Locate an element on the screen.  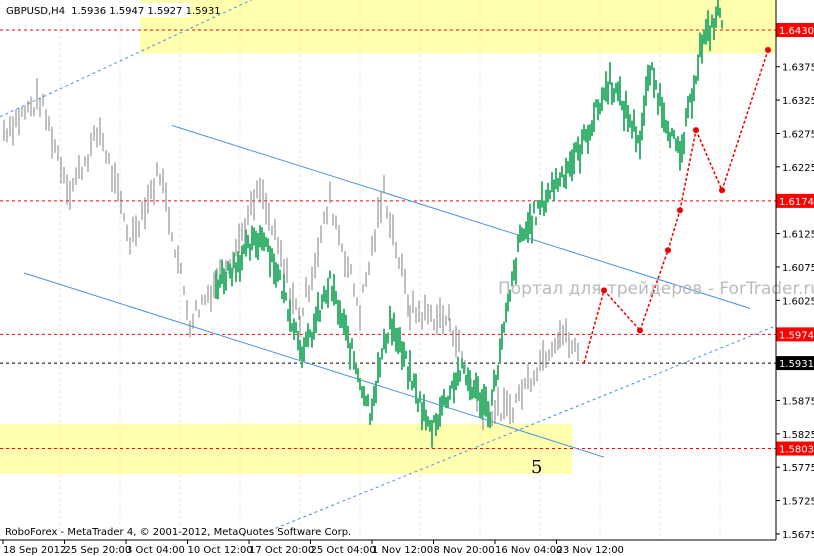
y-tick-label: 1.5725 is located at coordinates (798, 502).